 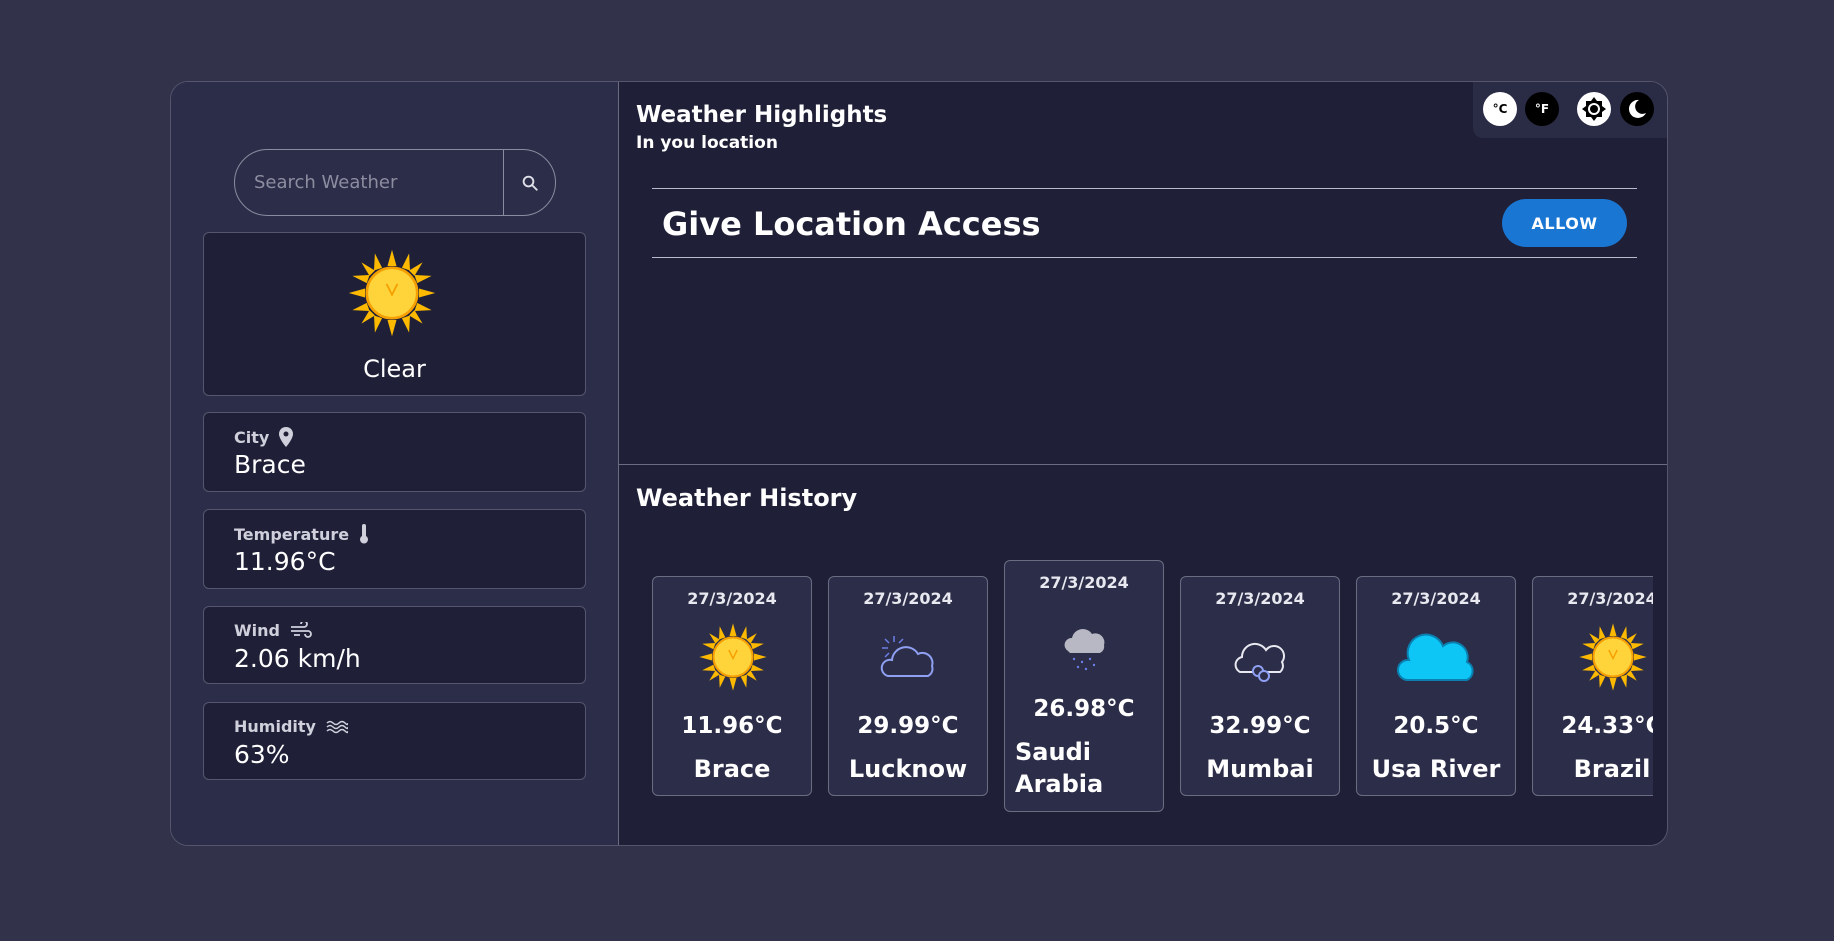 What do you see at coordinates (394, 645) in the screenshot?
I see `wind-card: Wind 2.06 km/h` at bounding box center [394, 645].